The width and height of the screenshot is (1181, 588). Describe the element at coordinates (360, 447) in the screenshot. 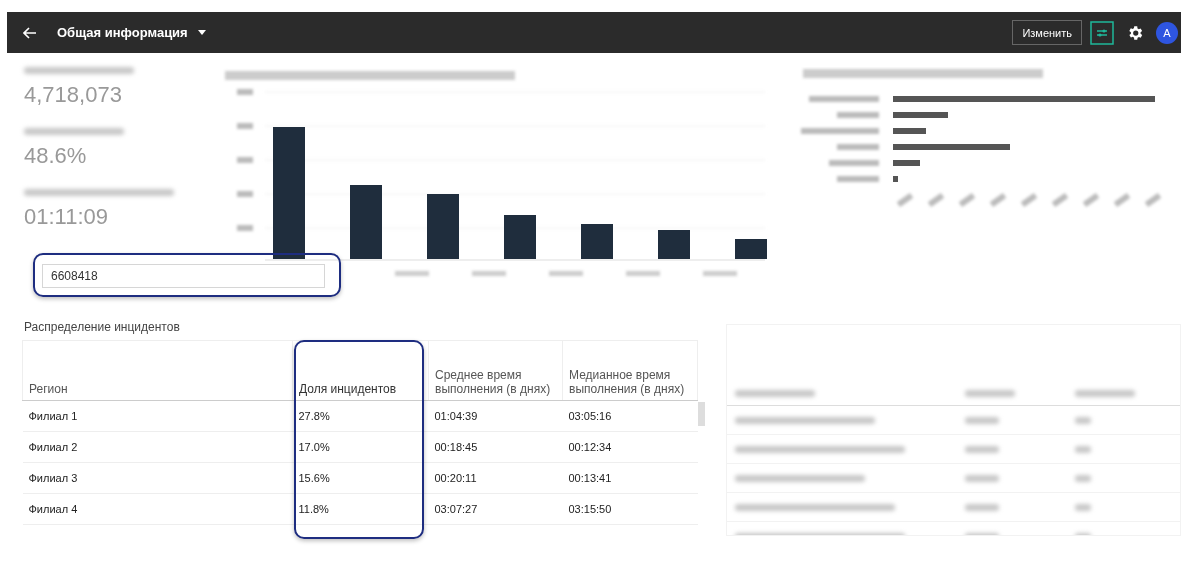

I see `table-cell: 17.0%` at that location.